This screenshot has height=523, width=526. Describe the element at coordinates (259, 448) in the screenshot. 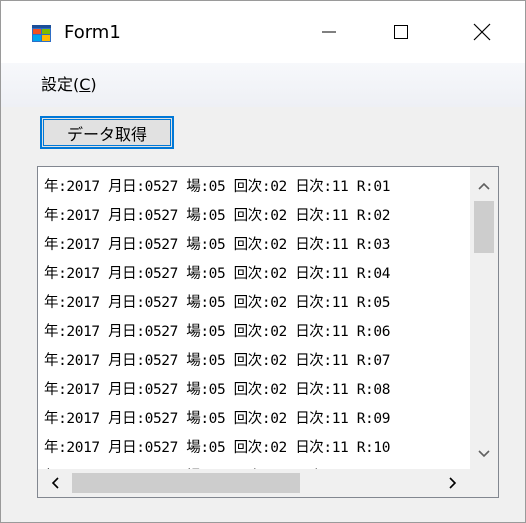

I see `list-item: 年:2017 月日:0527 場:05 回次:02 日次:11 R:10` at that location.